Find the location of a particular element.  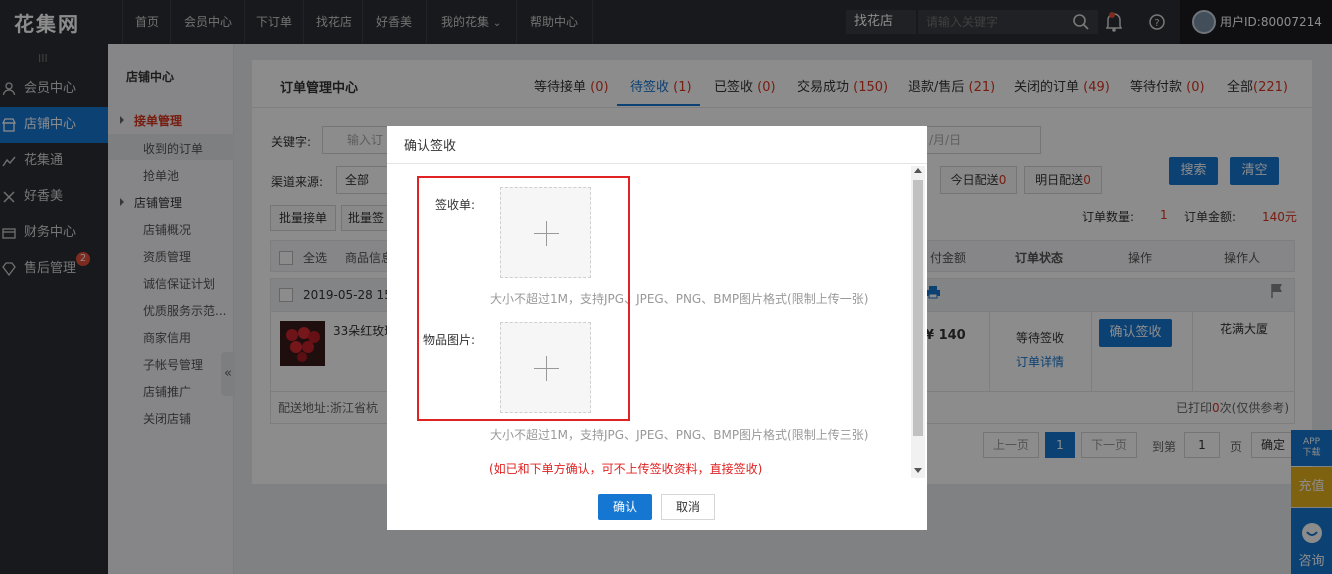

scroll-up-arrow-icon is located at coordinates (918, 170).